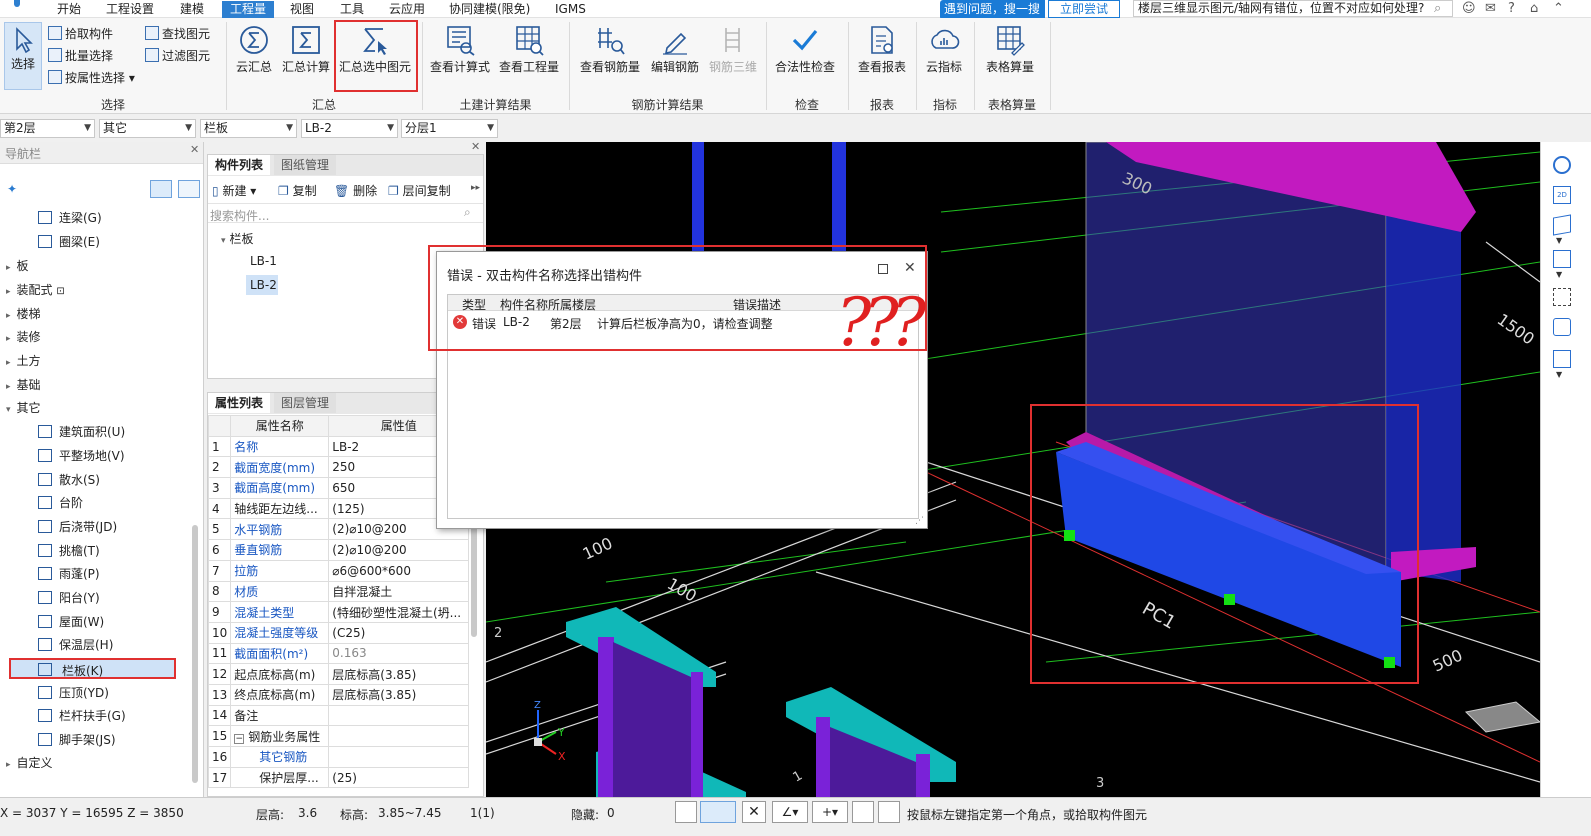  I want to click on table-row: 1 名称 LB-2, so click(338, 446).